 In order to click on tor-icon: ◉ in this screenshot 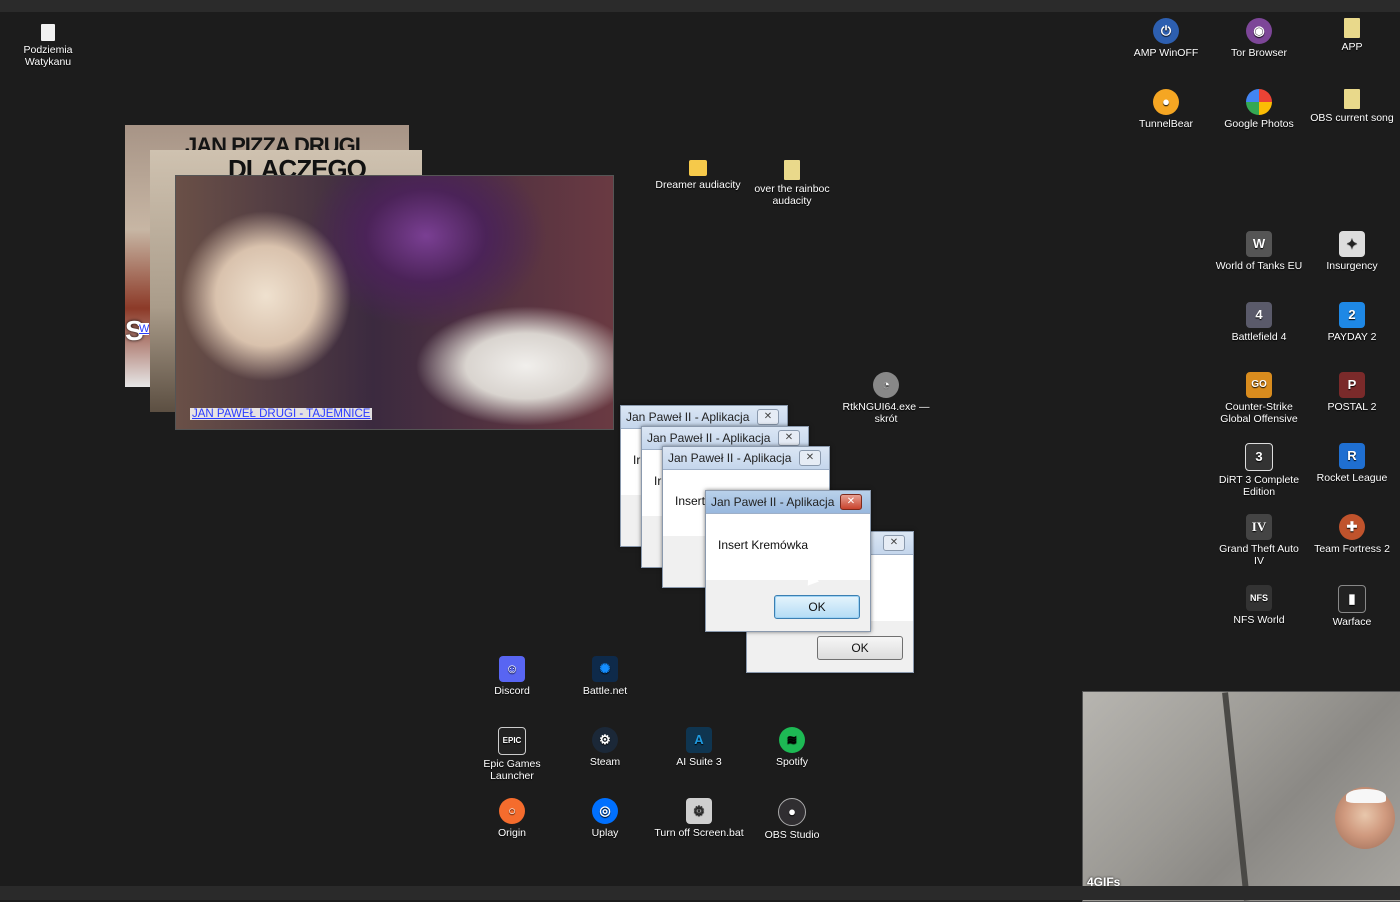, I will do `click(1259, 31)`.